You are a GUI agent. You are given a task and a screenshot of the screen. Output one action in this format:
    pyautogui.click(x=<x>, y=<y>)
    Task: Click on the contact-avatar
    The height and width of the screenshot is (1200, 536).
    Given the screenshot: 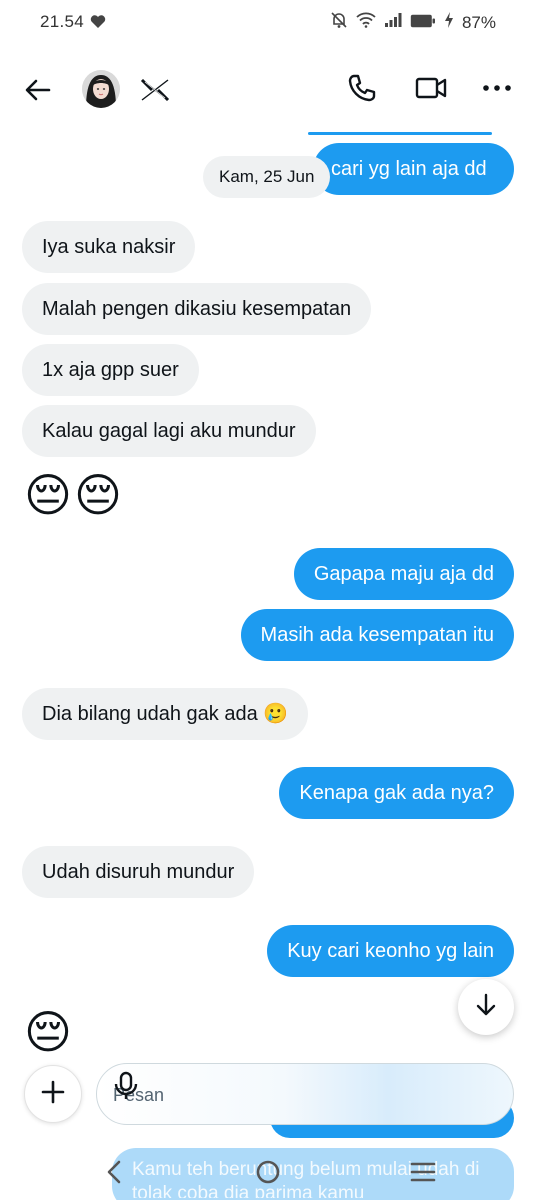 What is the action you would take?
    pyautogui.click(x=101, y=89)
    